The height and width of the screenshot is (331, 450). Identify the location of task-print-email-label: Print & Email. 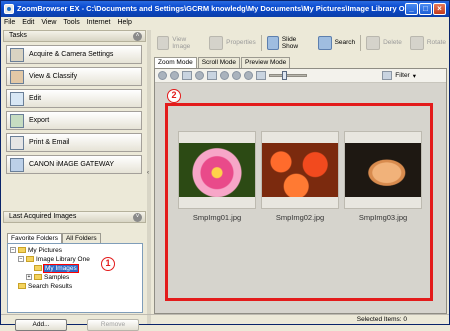
(49, 142).